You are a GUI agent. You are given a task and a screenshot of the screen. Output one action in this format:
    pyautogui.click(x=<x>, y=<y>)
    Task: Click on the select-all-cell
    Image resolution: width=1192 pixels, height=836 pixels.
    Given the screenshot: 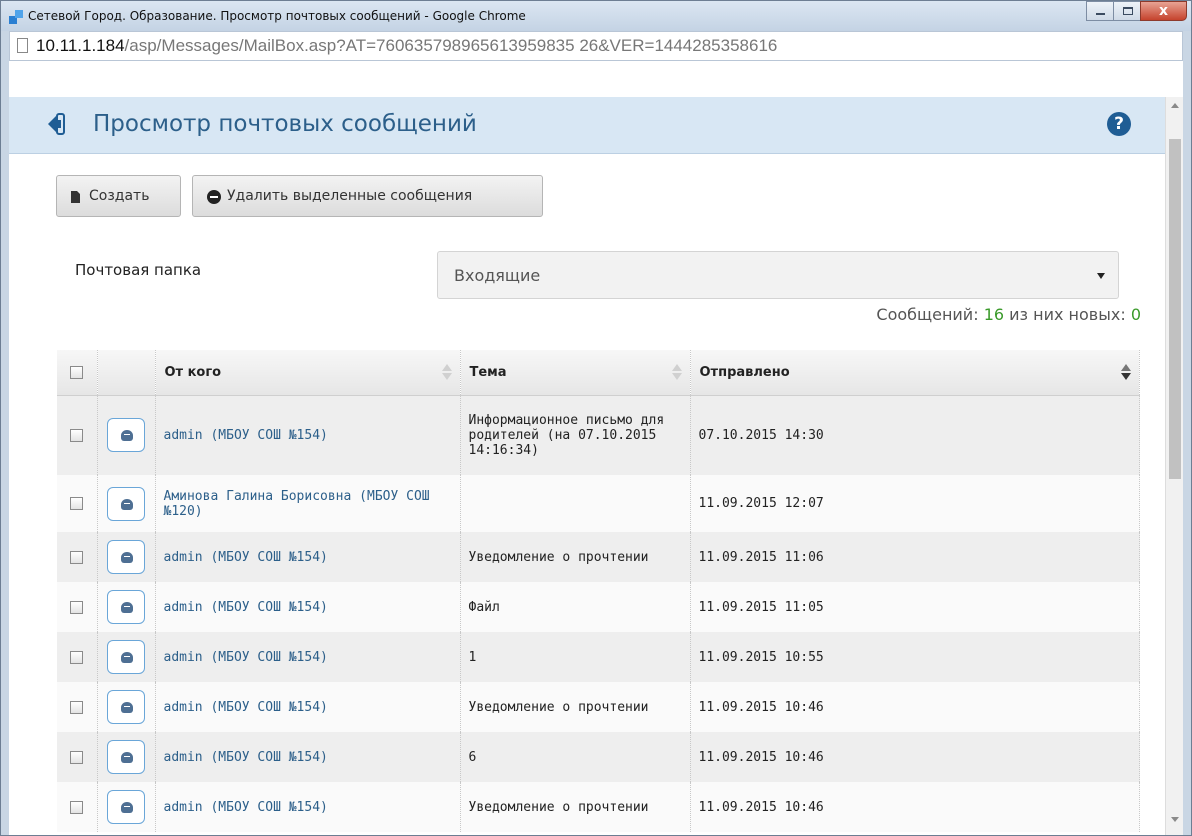 What is the action you would take?
    pyautogui.click(x=77, y=373)
    